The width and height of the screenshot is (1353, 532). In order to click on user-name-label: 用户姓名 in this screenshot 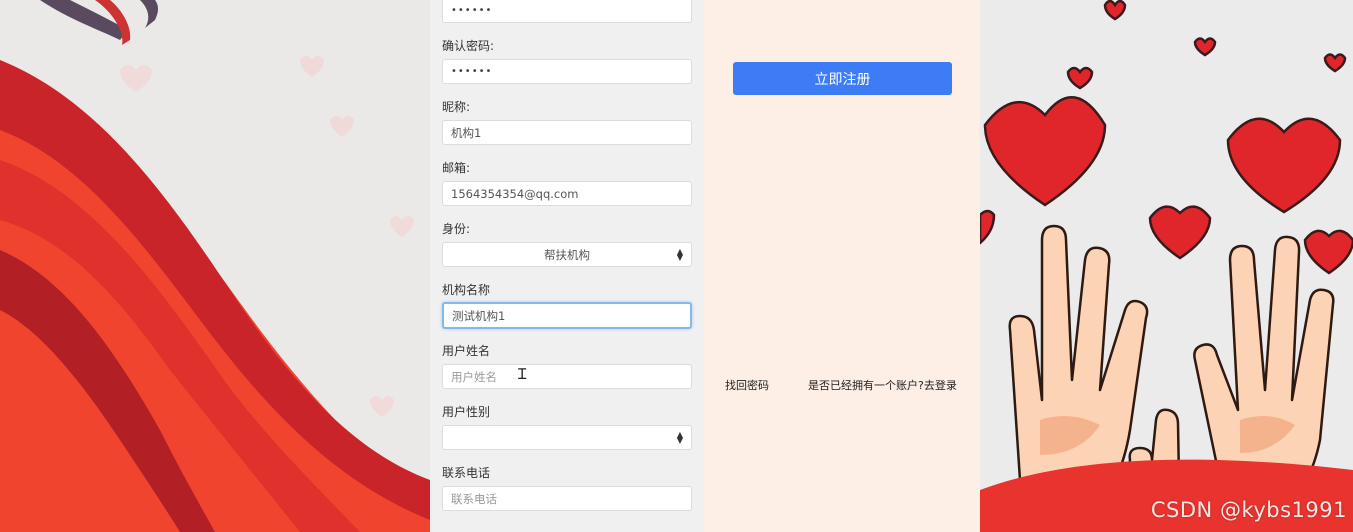, I will do `click(466, 351)`.